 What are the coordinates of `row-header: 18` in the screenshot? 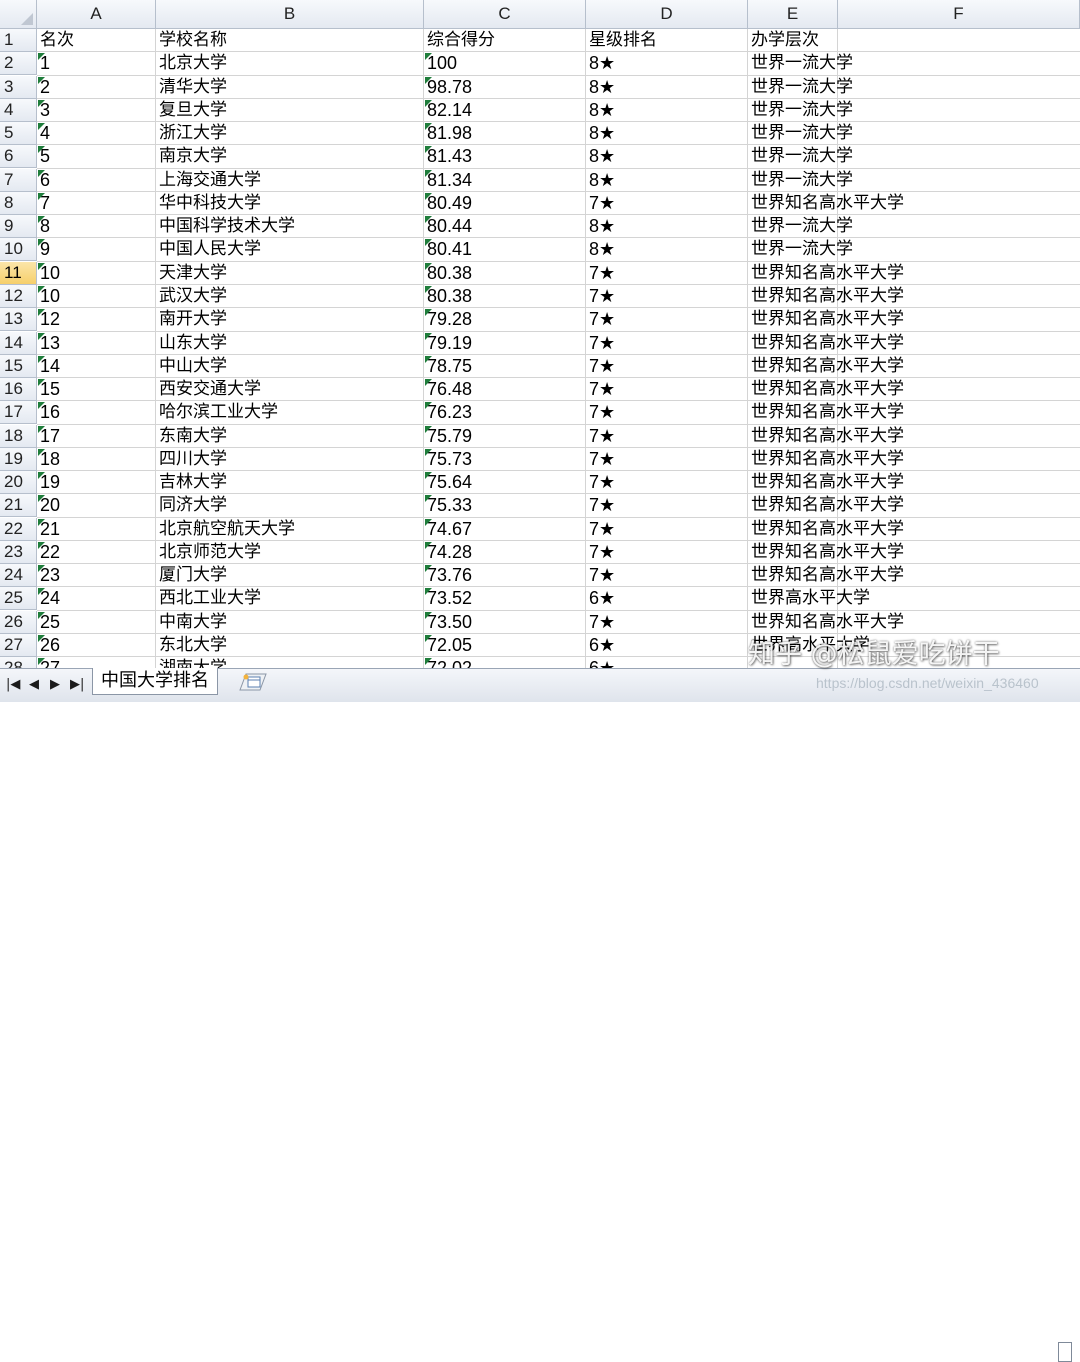 It's located at (18, 436).